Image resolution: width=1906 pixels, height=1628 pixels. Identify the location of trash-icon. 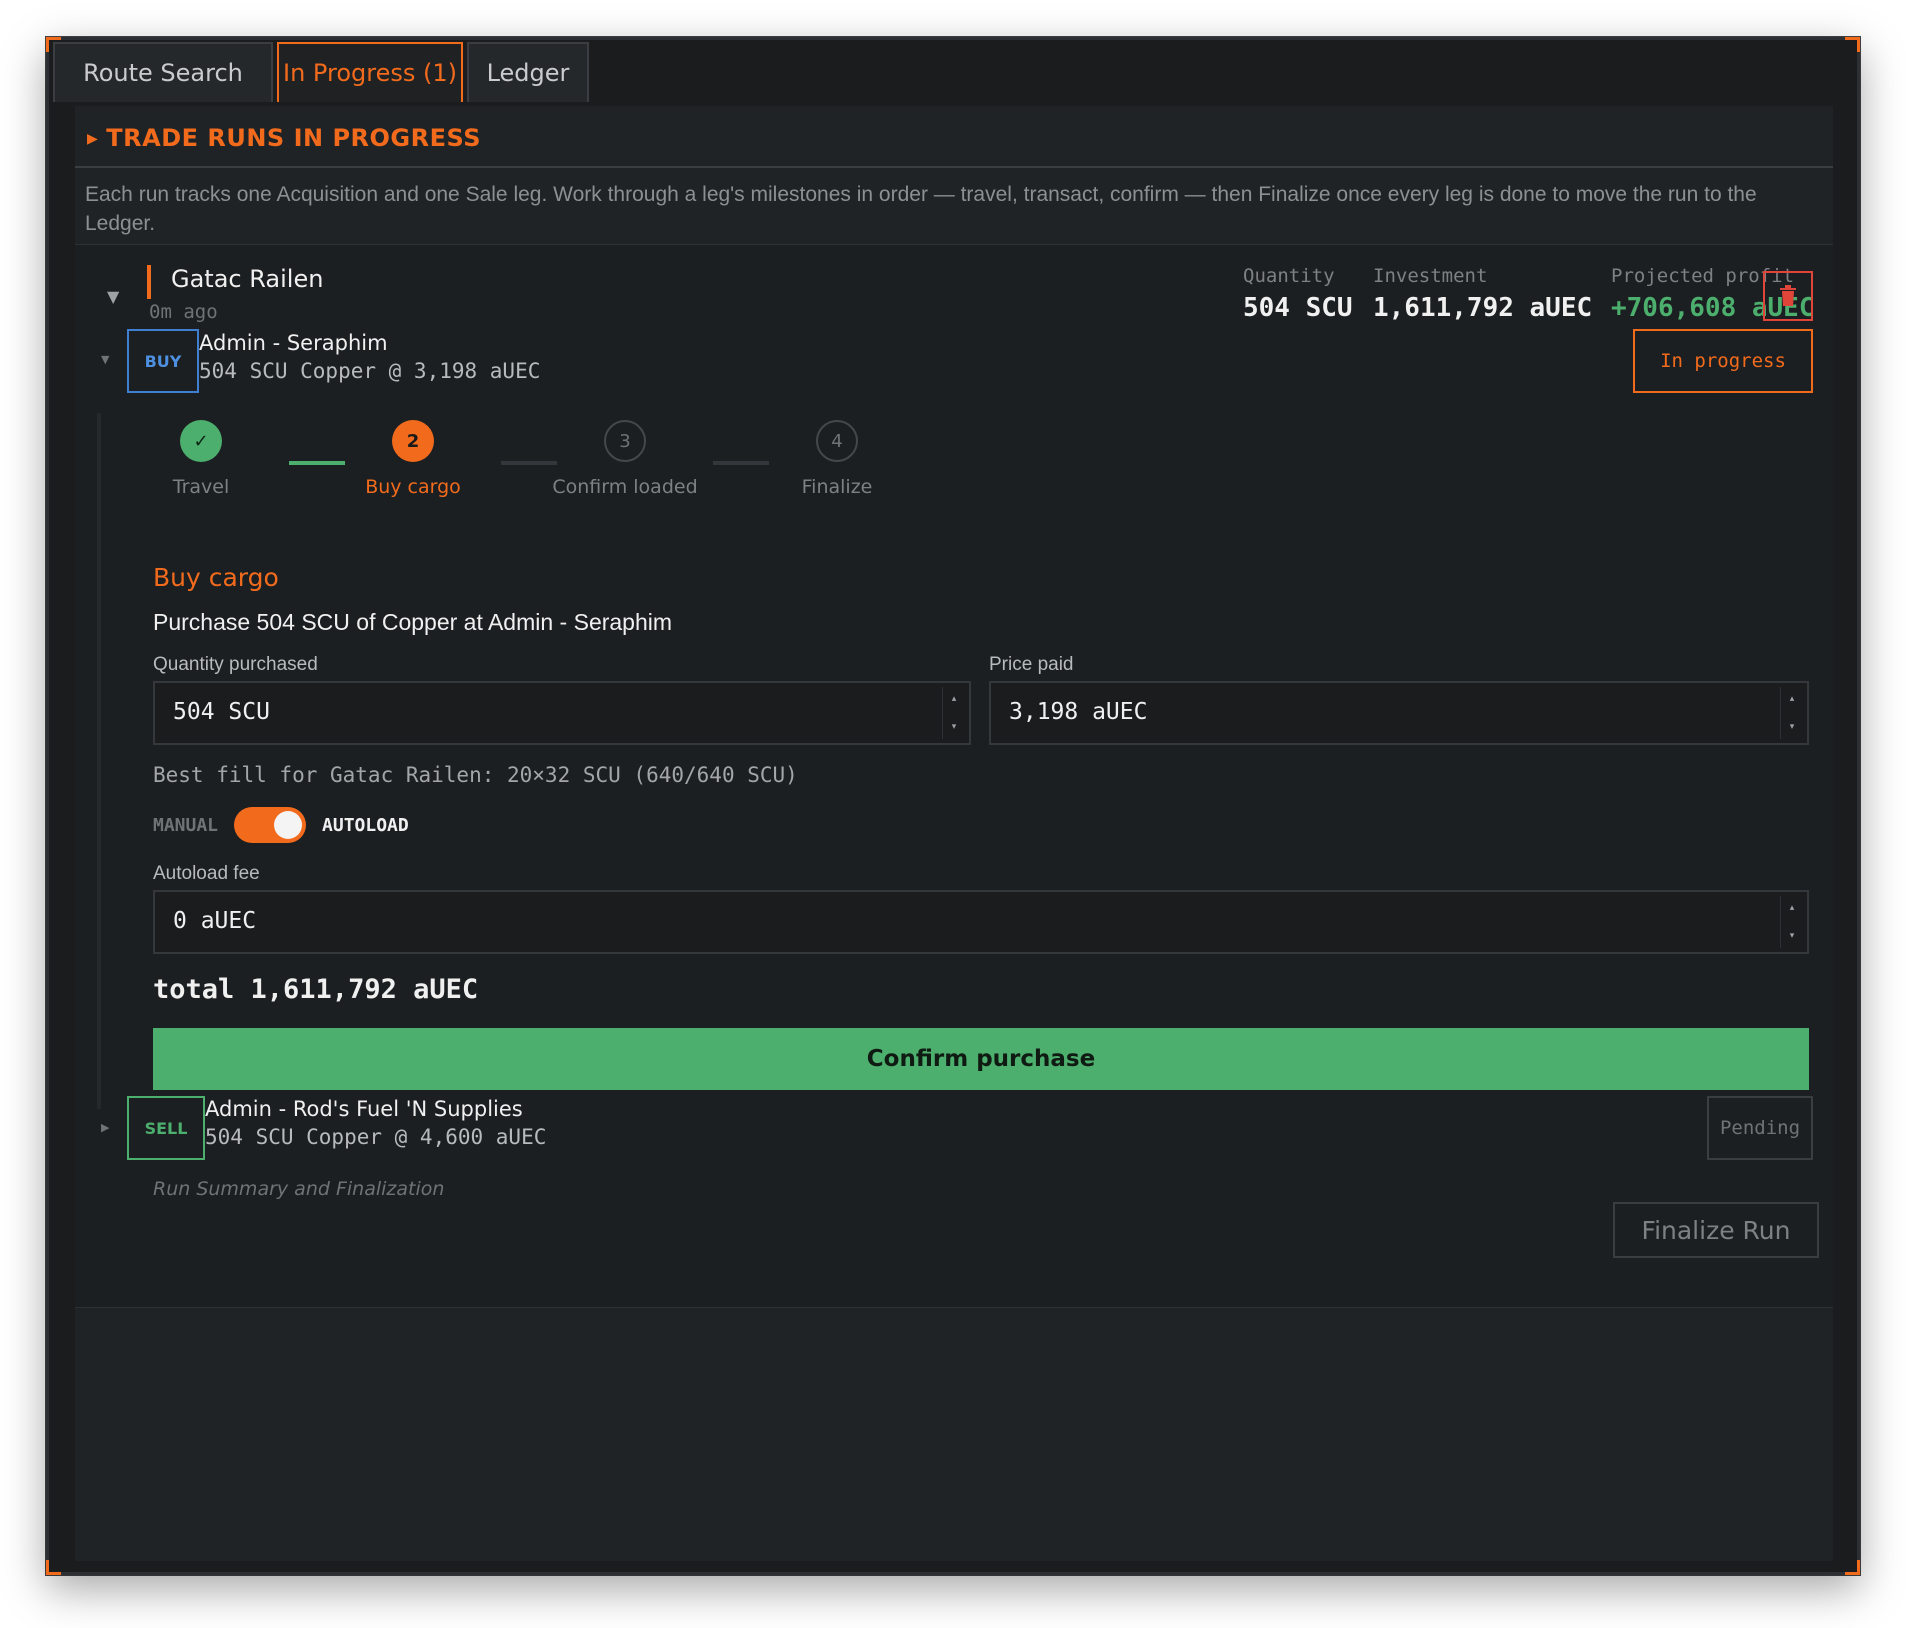
(1788, 295).